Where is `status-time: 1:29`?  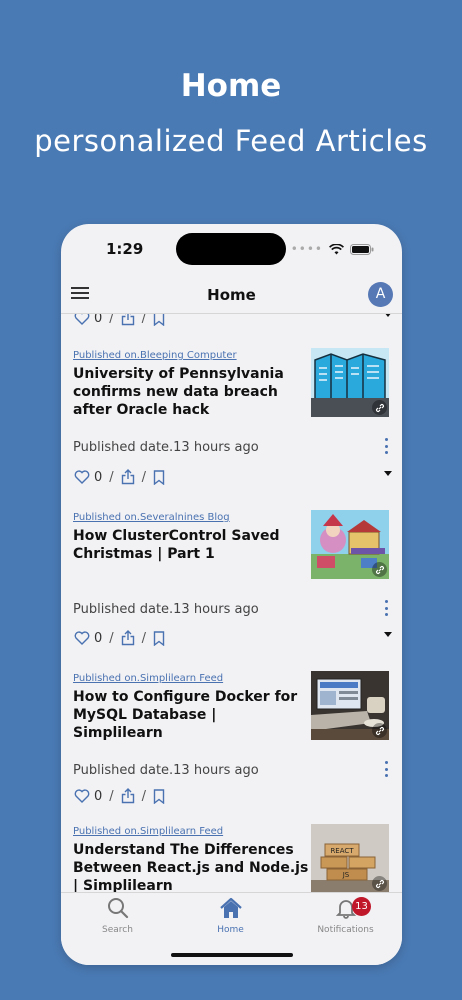
status-time: 1:29 is located at coordinates (125, 249).